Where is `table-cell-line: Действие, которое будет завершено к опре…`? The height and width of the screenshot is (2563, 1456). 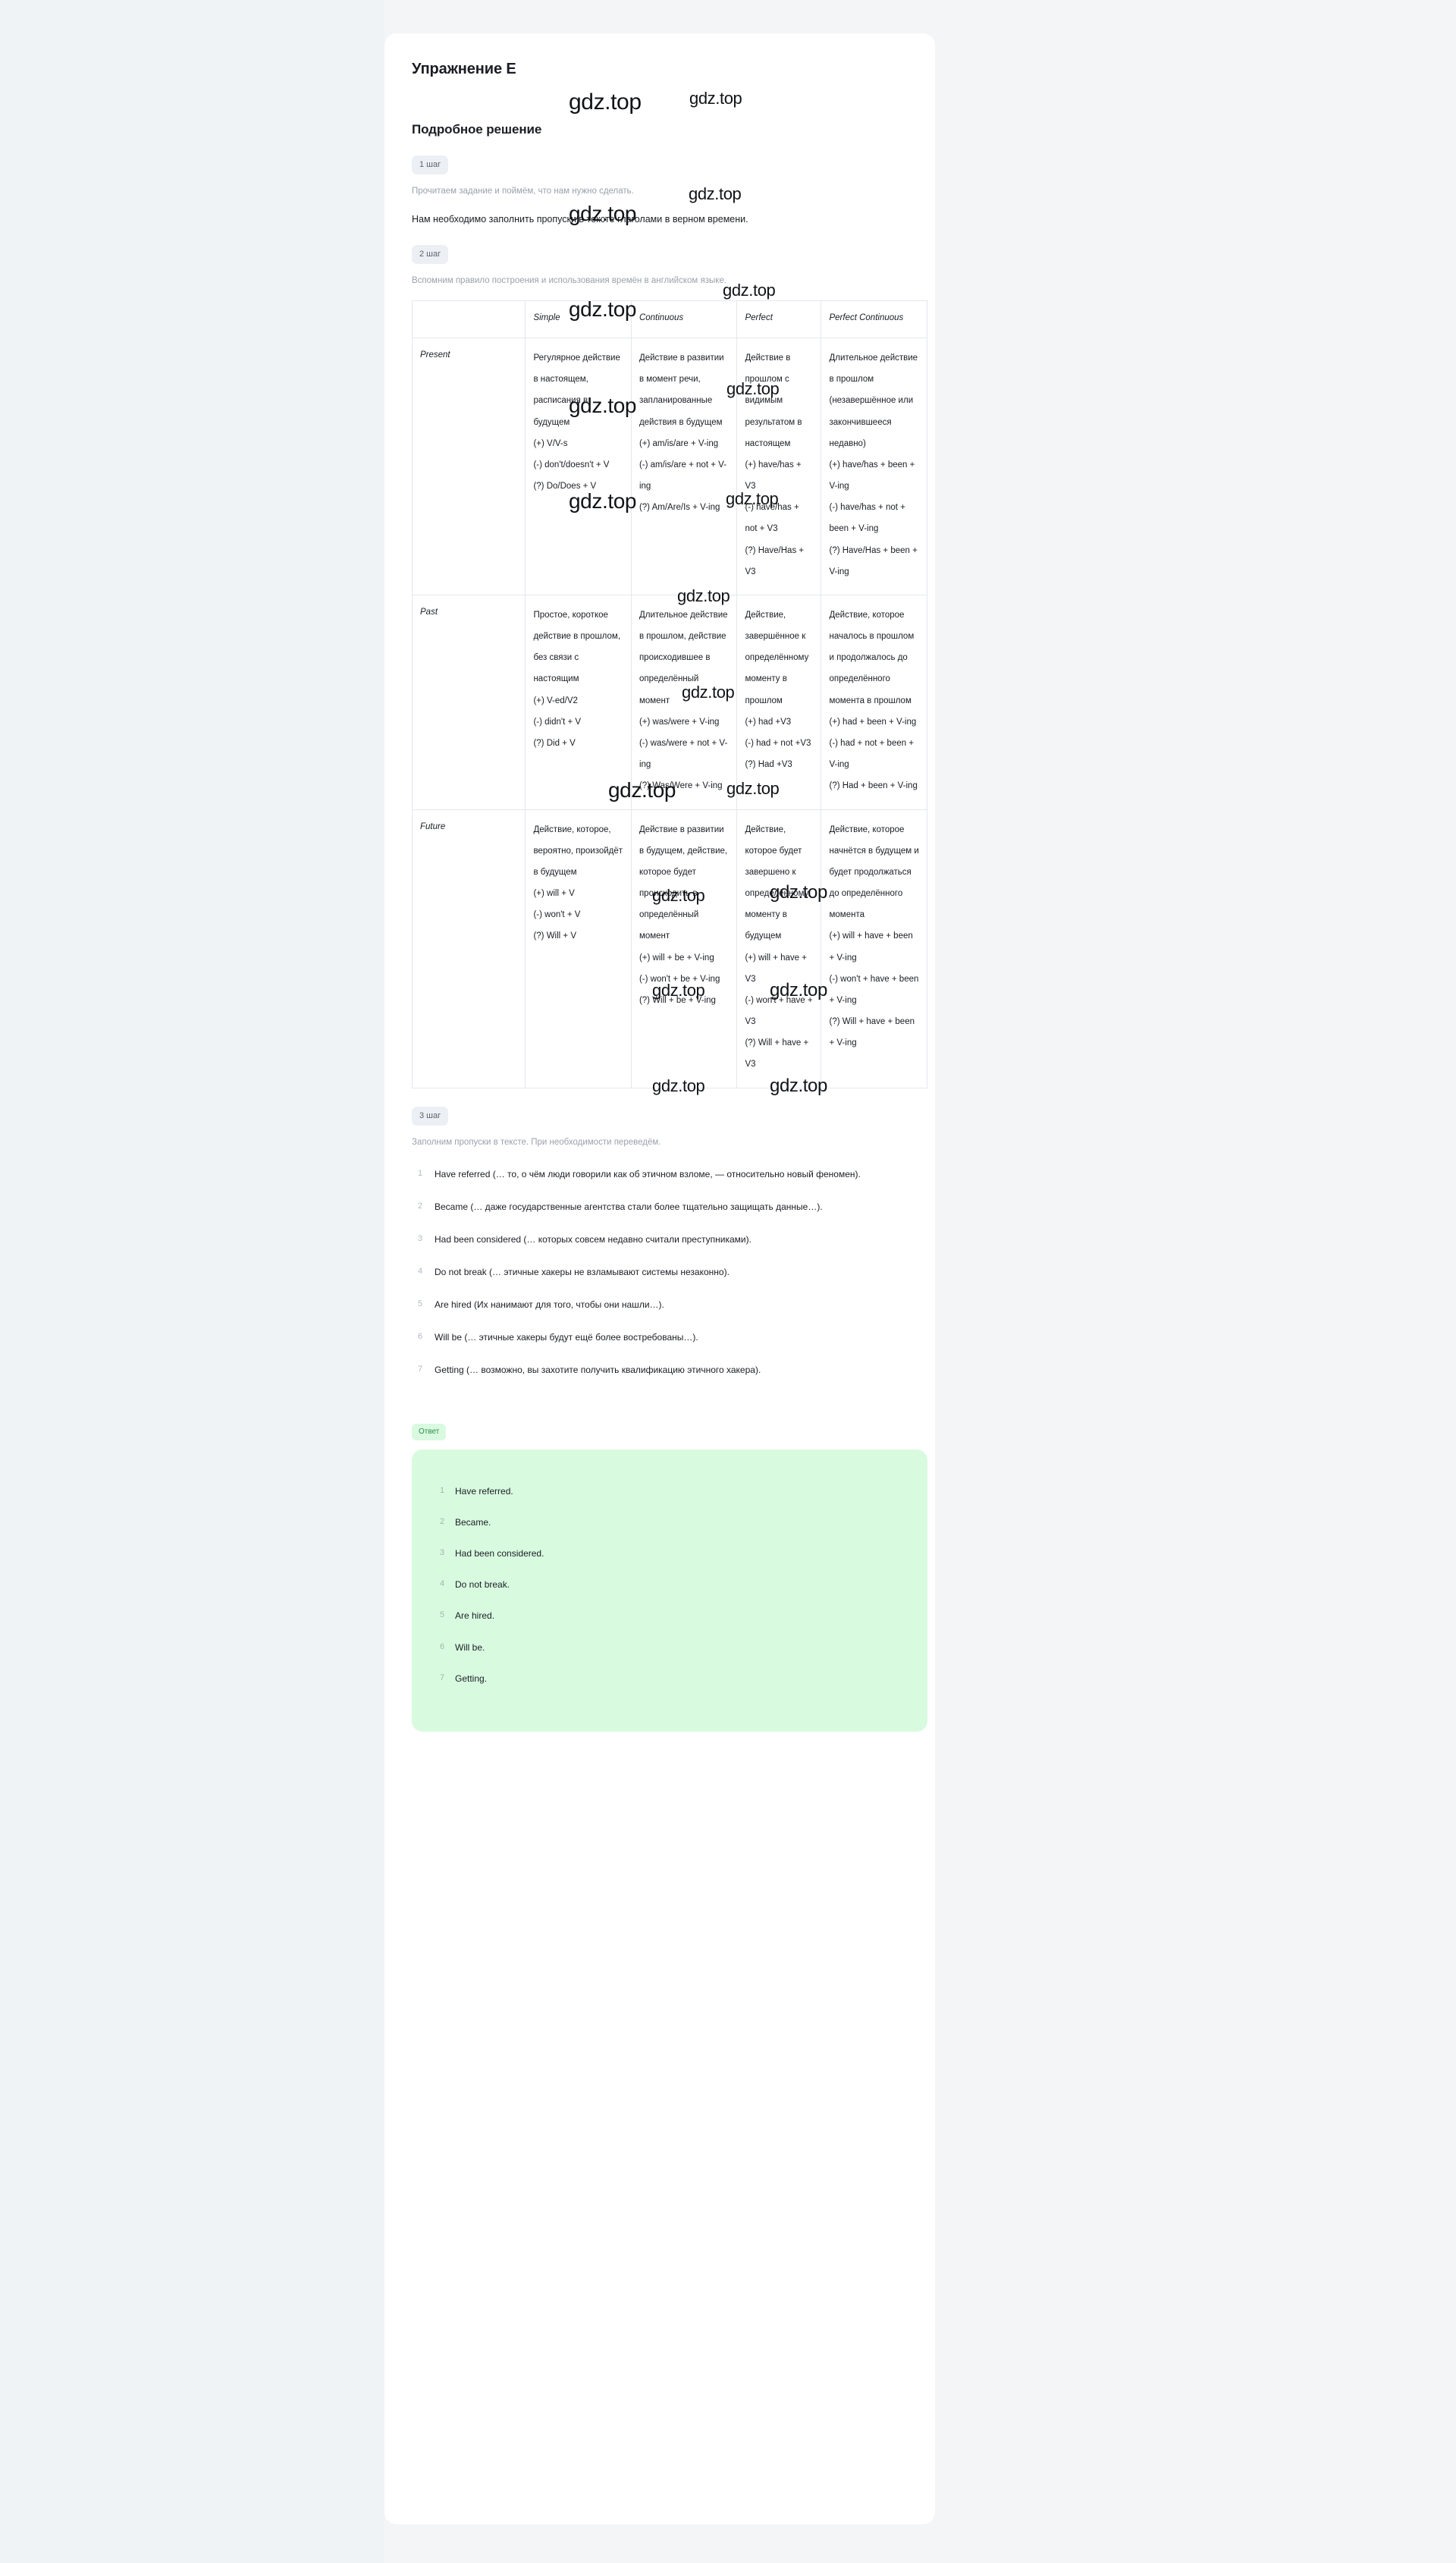
table-cell-line: Действие, которое будет завершено к опре… is located at coordinates (777, 883).